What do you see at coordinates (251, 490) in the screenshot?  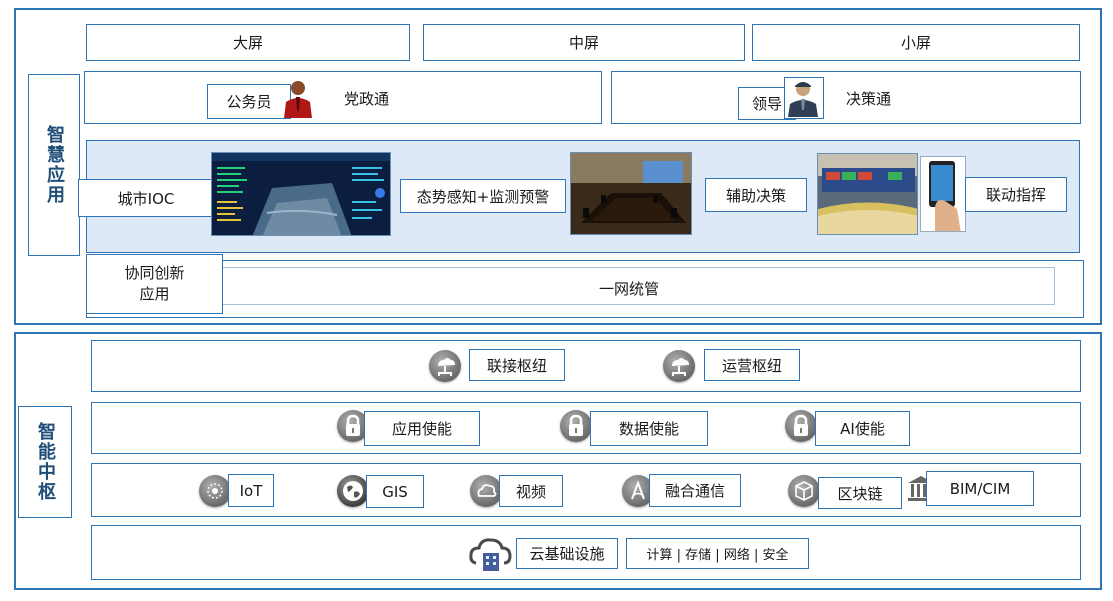 I see `iot-label: IoT` at bounding box center [251, 490].